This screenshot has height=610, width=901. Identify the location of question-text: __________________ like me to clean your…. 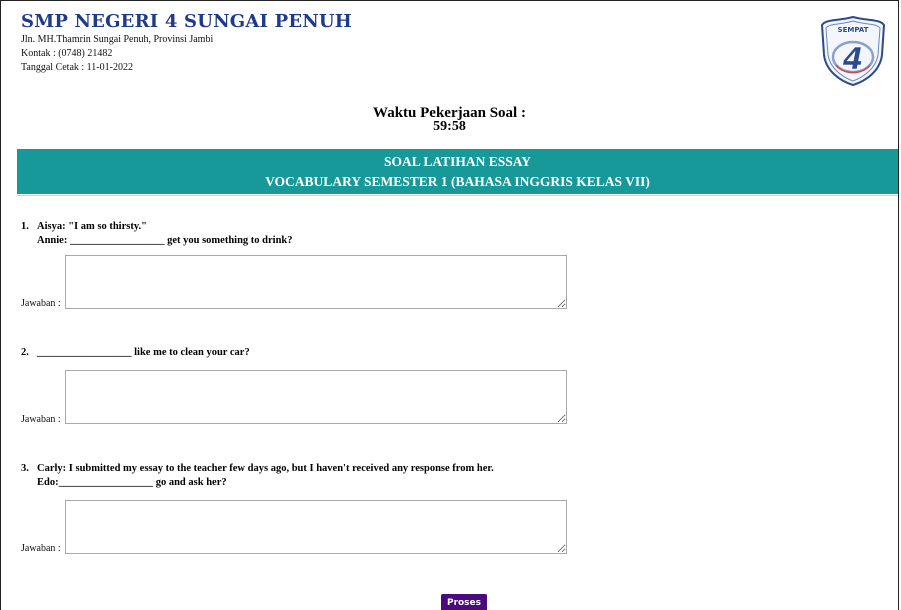
(143, 352).